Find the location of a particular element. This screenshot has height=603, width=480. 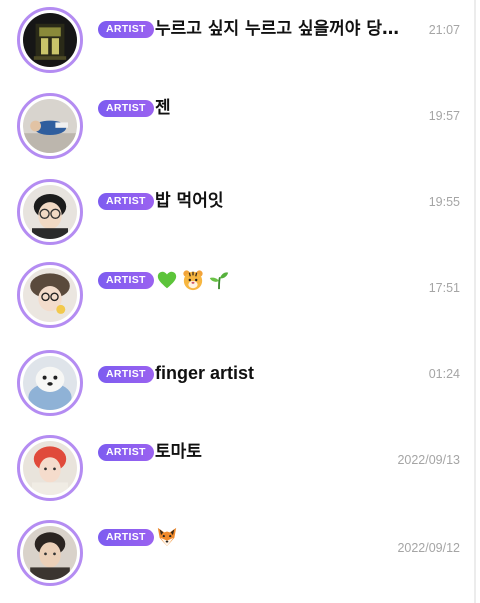

message-time: 19:57 is located at coordinates (444, 116).